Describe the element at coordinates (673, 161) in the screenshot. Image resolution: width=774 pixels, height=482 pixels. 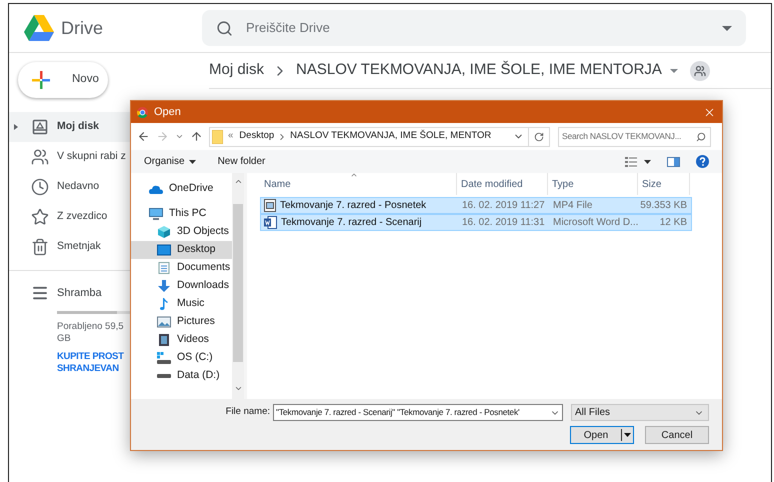
I see `preview-pane-icon` at that location.